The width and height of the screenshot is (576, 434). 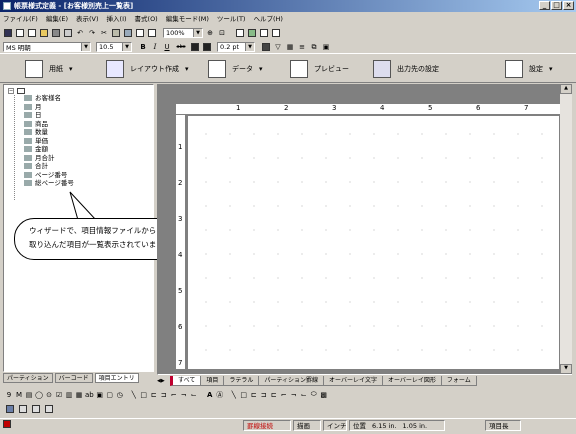 What do you see at coordinates (10, 409) in the screenshot?
I see `page-view-icon` at bounding box center [10, 409].